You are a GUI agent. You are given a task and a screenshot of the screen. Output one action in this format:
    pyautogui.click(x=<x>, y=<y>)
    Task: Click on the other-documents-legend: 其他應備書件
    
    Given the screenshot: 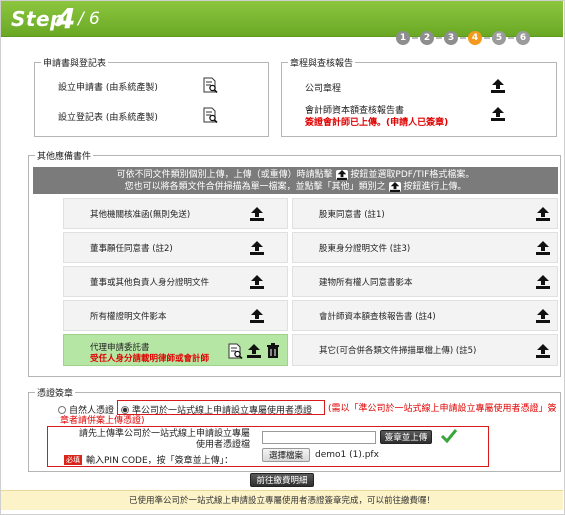 What is the action you would take?
    pyautogui.click(x=64, y=155)
    